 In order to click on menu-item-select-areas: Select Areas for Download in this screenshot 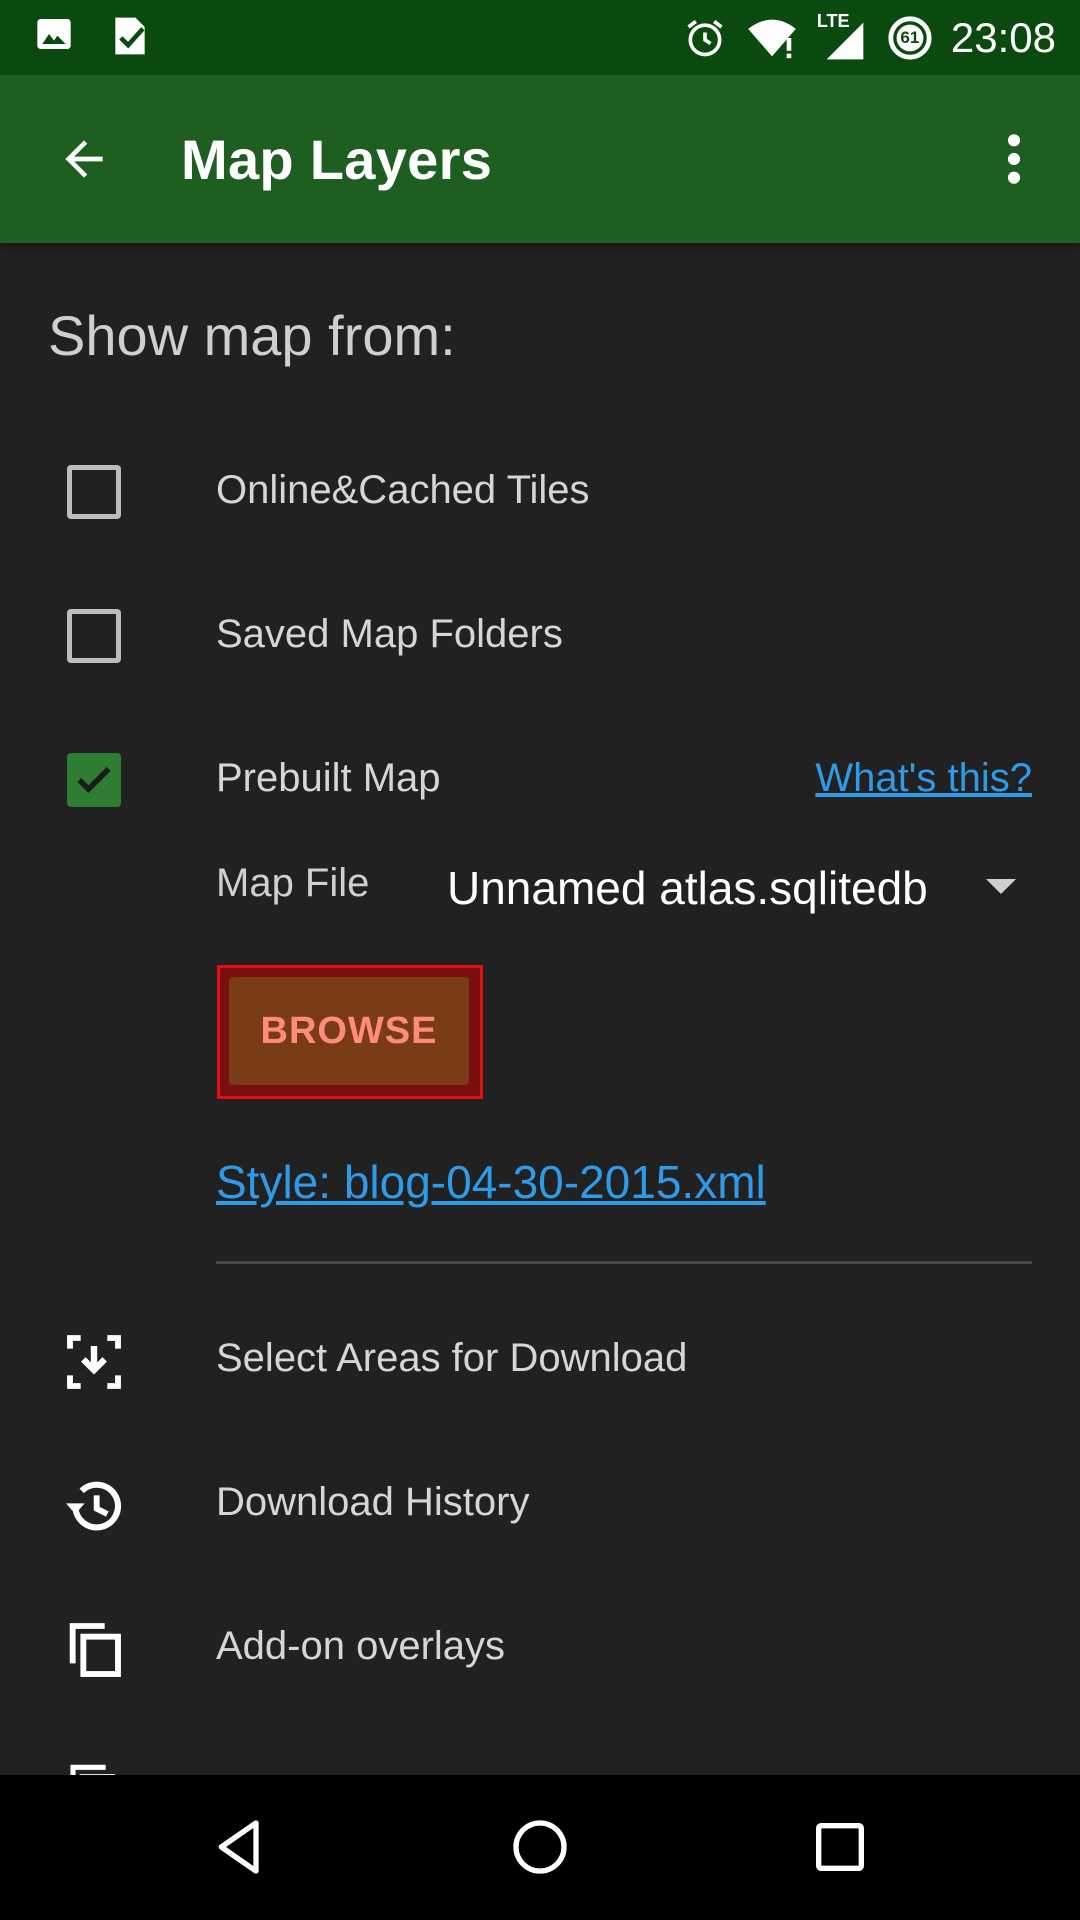, I will do `click(540, 1360)`.